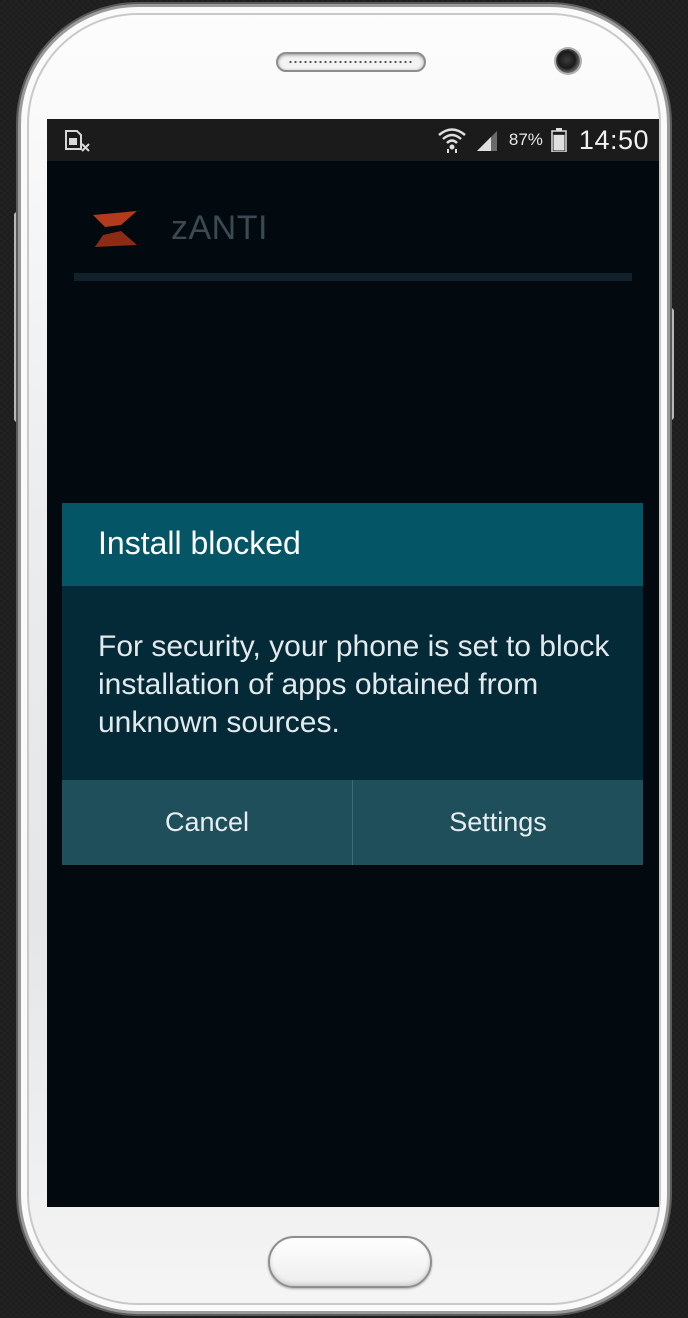  Describe the element at coordinates (353, 140) in the screenshot. I see `status-bar: 87% 14:50` at that location.